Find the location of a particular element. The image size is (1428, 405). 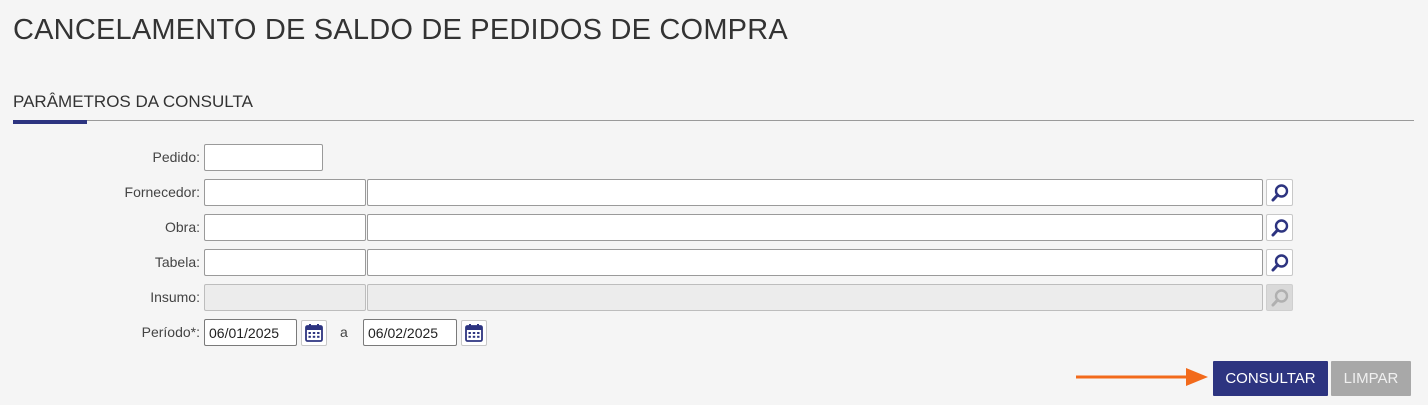

periodo-end-calendar-button is located at coordinates (474, 333).